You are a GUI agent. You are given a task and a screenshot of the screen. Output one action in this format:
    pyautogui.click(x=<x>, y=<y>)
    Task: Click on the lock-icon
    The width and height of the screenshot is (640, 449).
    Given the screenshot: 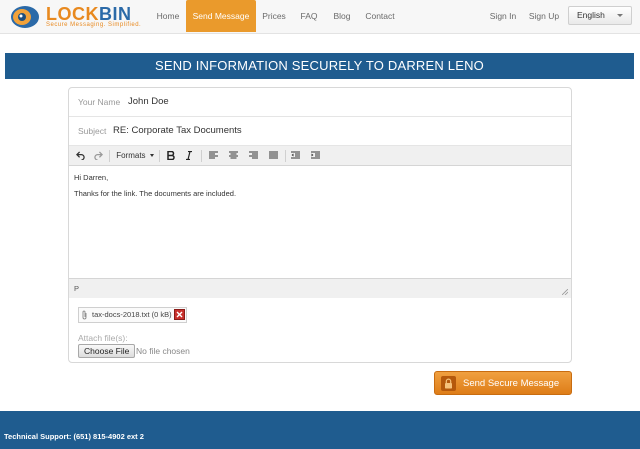 What is the action you would take?
    pyautogui.click(x=448, y=383)
    